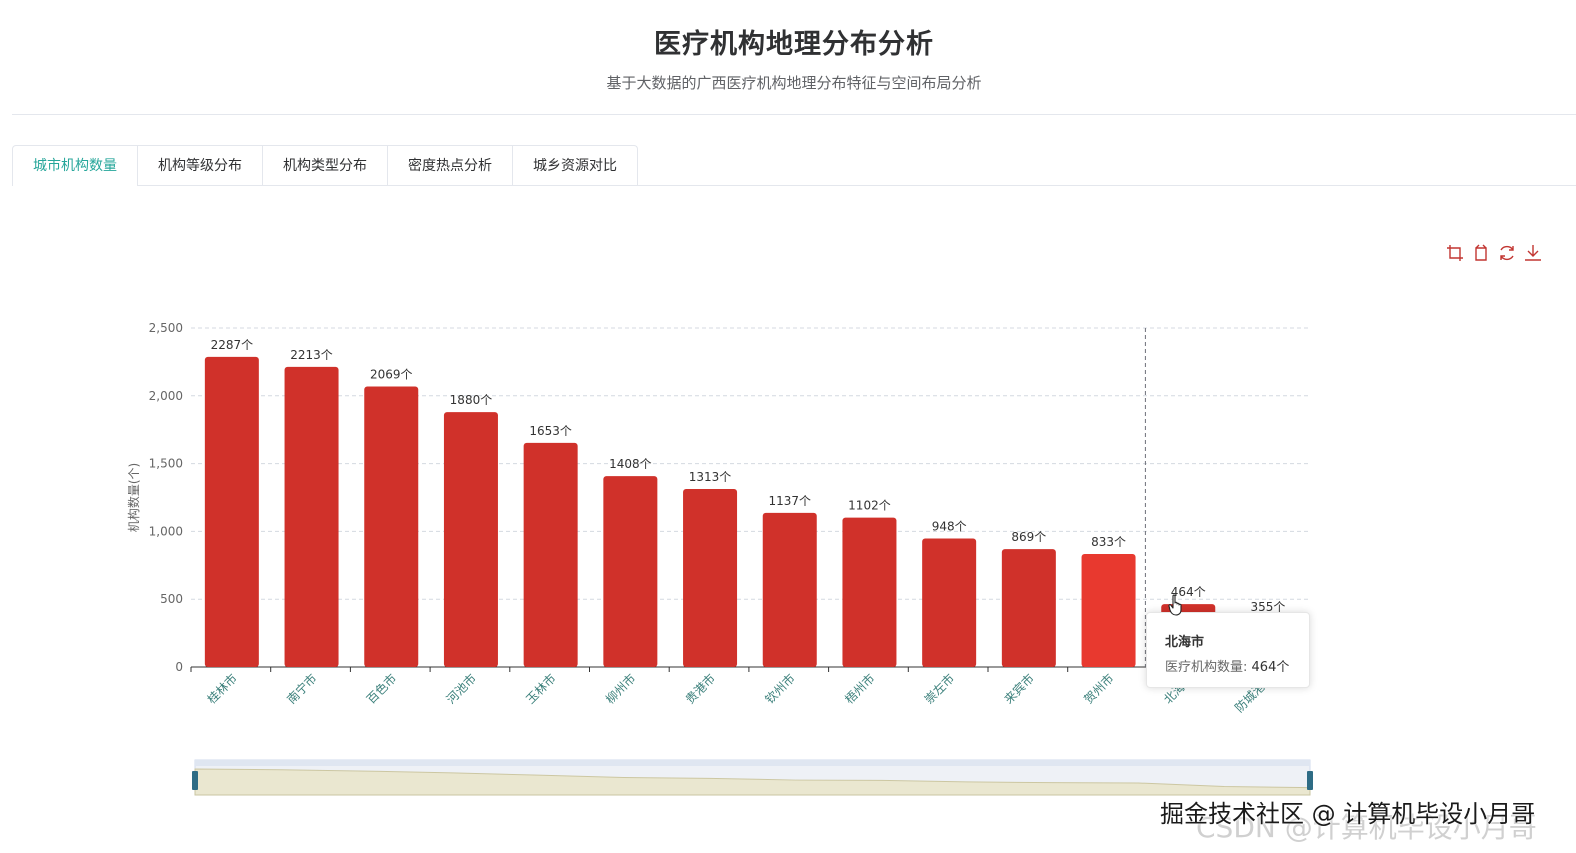 Image resolution: width=1576 pixels, height=853 pixels. Describe the element at coordinates (780, 689) in the screenshot. I see `x-tick-label: 钦州市` at that location.